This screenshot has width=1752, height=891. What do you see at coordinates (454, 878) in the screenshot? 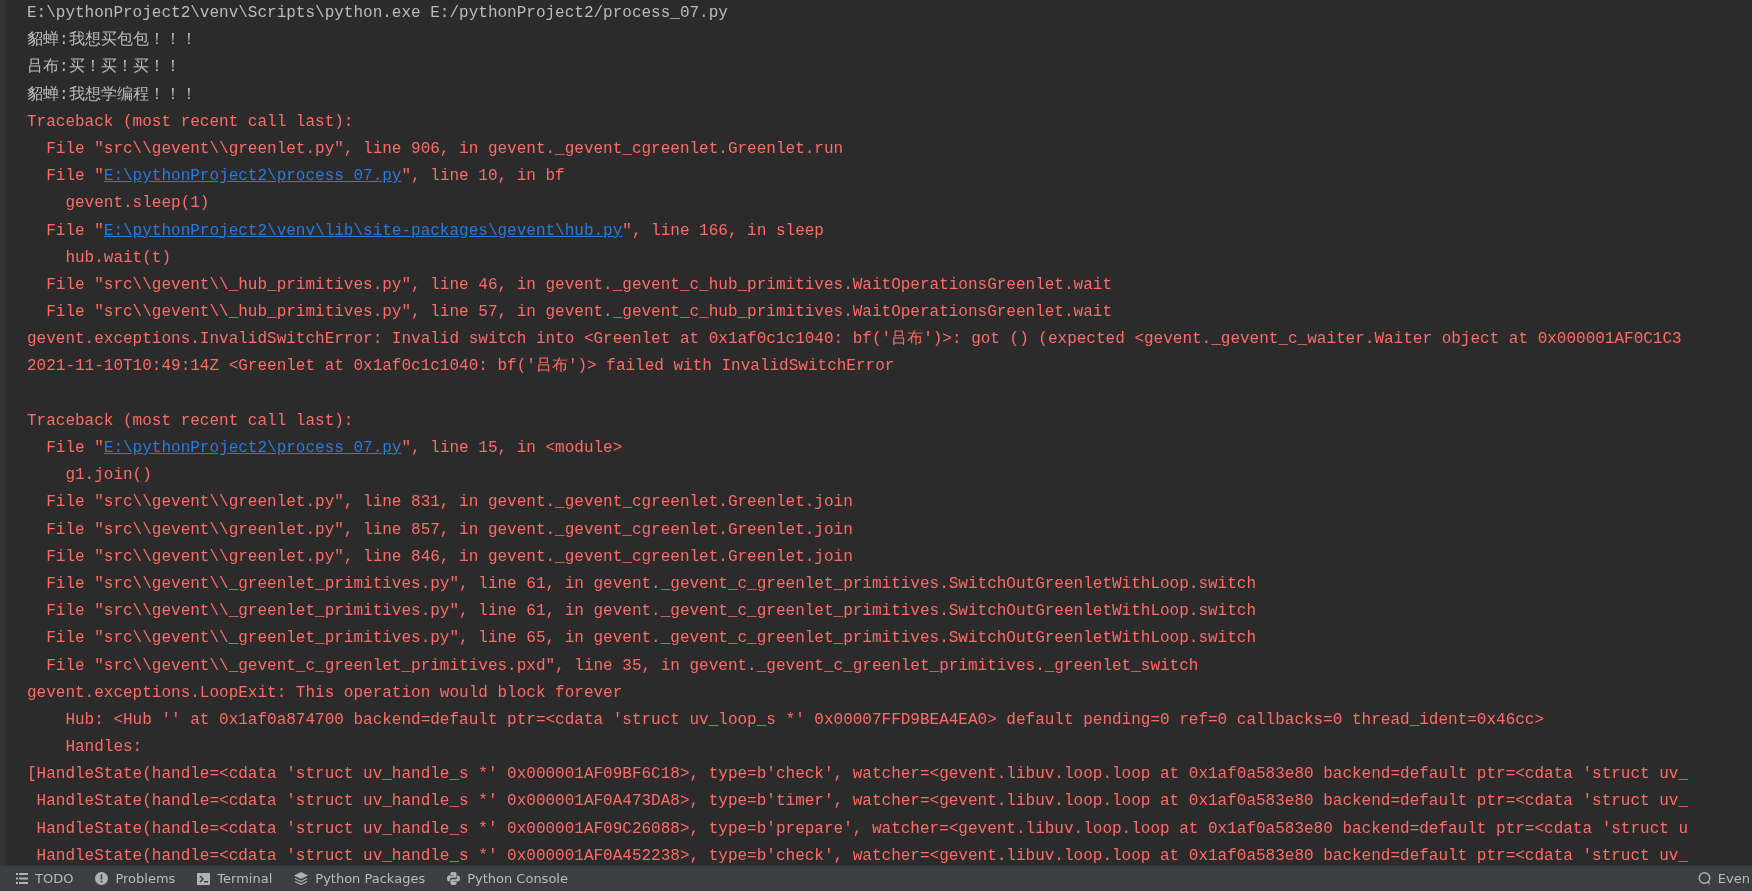
I see `python-icon` at bounding box center [454, 878].